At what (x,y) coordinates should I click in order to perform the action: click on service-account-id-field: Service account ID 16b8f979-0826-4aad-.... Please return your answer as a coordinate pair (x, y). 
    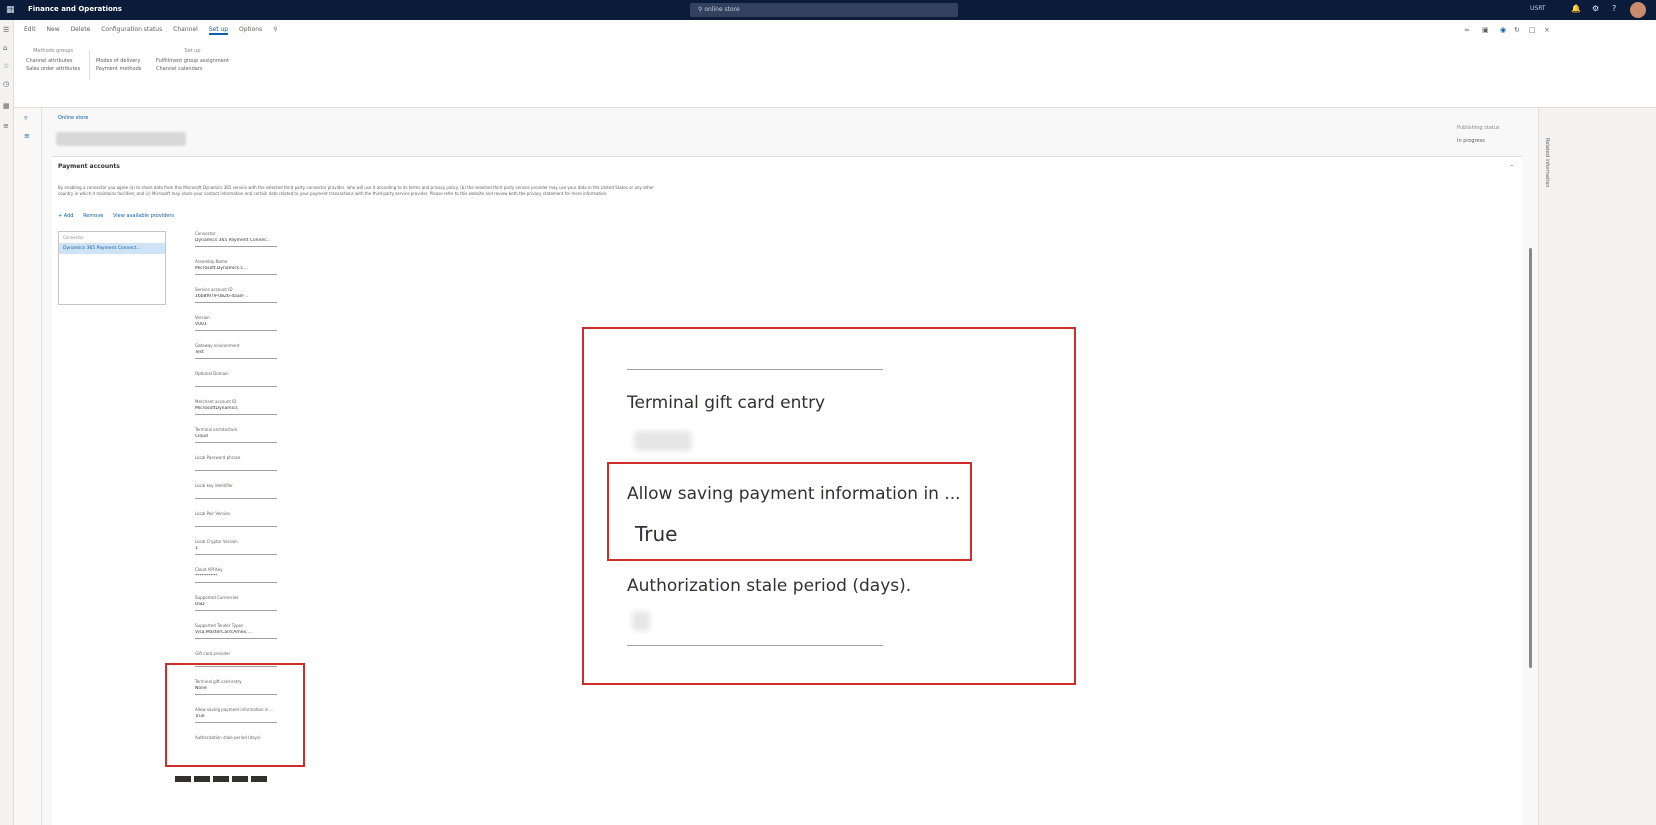
    Looking at the image, I should click on (236, 295).